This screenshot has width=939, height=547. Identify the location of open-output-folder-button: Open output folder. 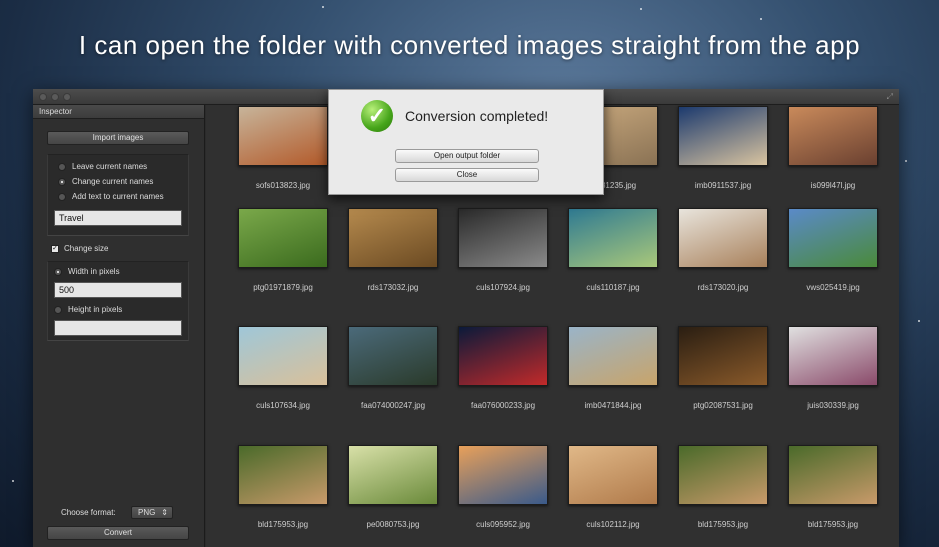
(467, 156).